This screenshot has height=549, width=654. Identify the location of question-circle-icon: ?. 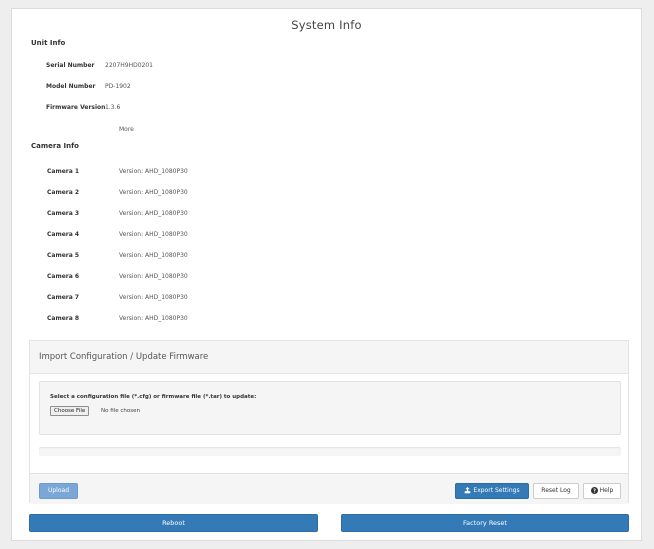
(594, 490).